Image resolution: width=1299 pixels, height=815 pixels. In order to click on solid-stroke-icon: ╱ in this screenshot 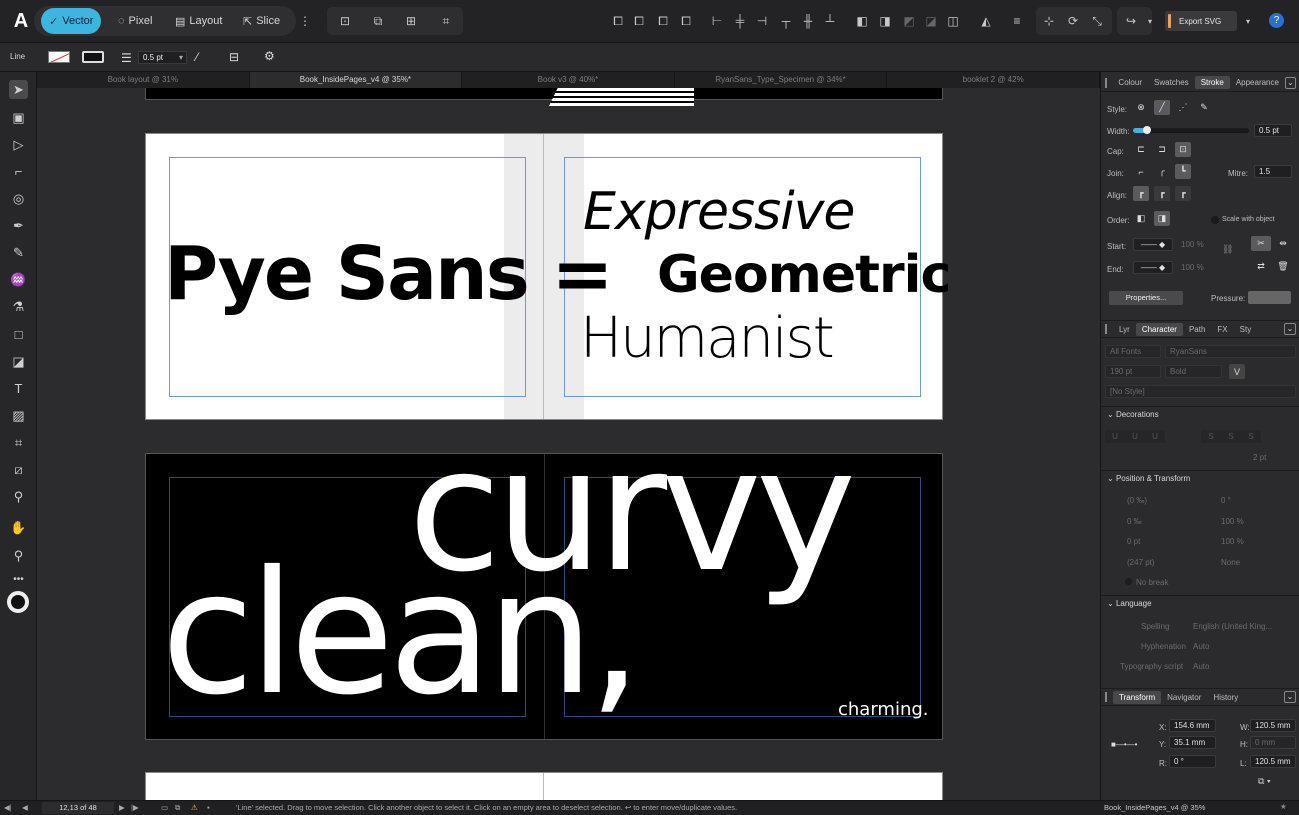, I will do `click(1162, 107)`.